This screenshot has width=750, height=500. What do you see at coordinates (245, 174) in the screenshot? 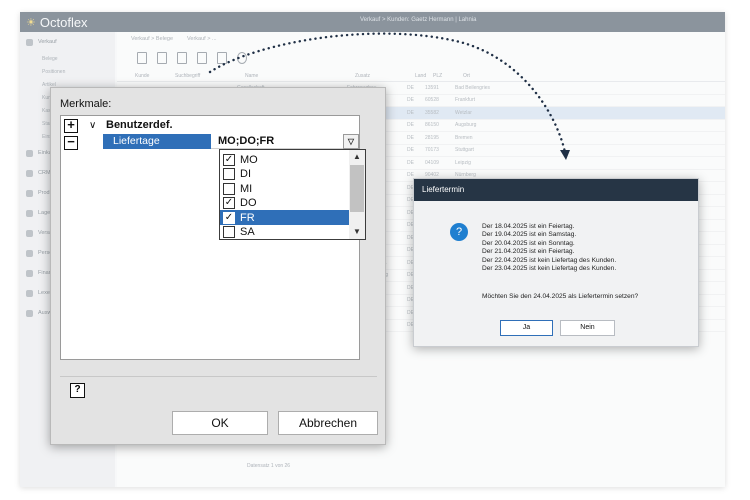
I see `weekday-label: DI` at bounding box center [245, 174].